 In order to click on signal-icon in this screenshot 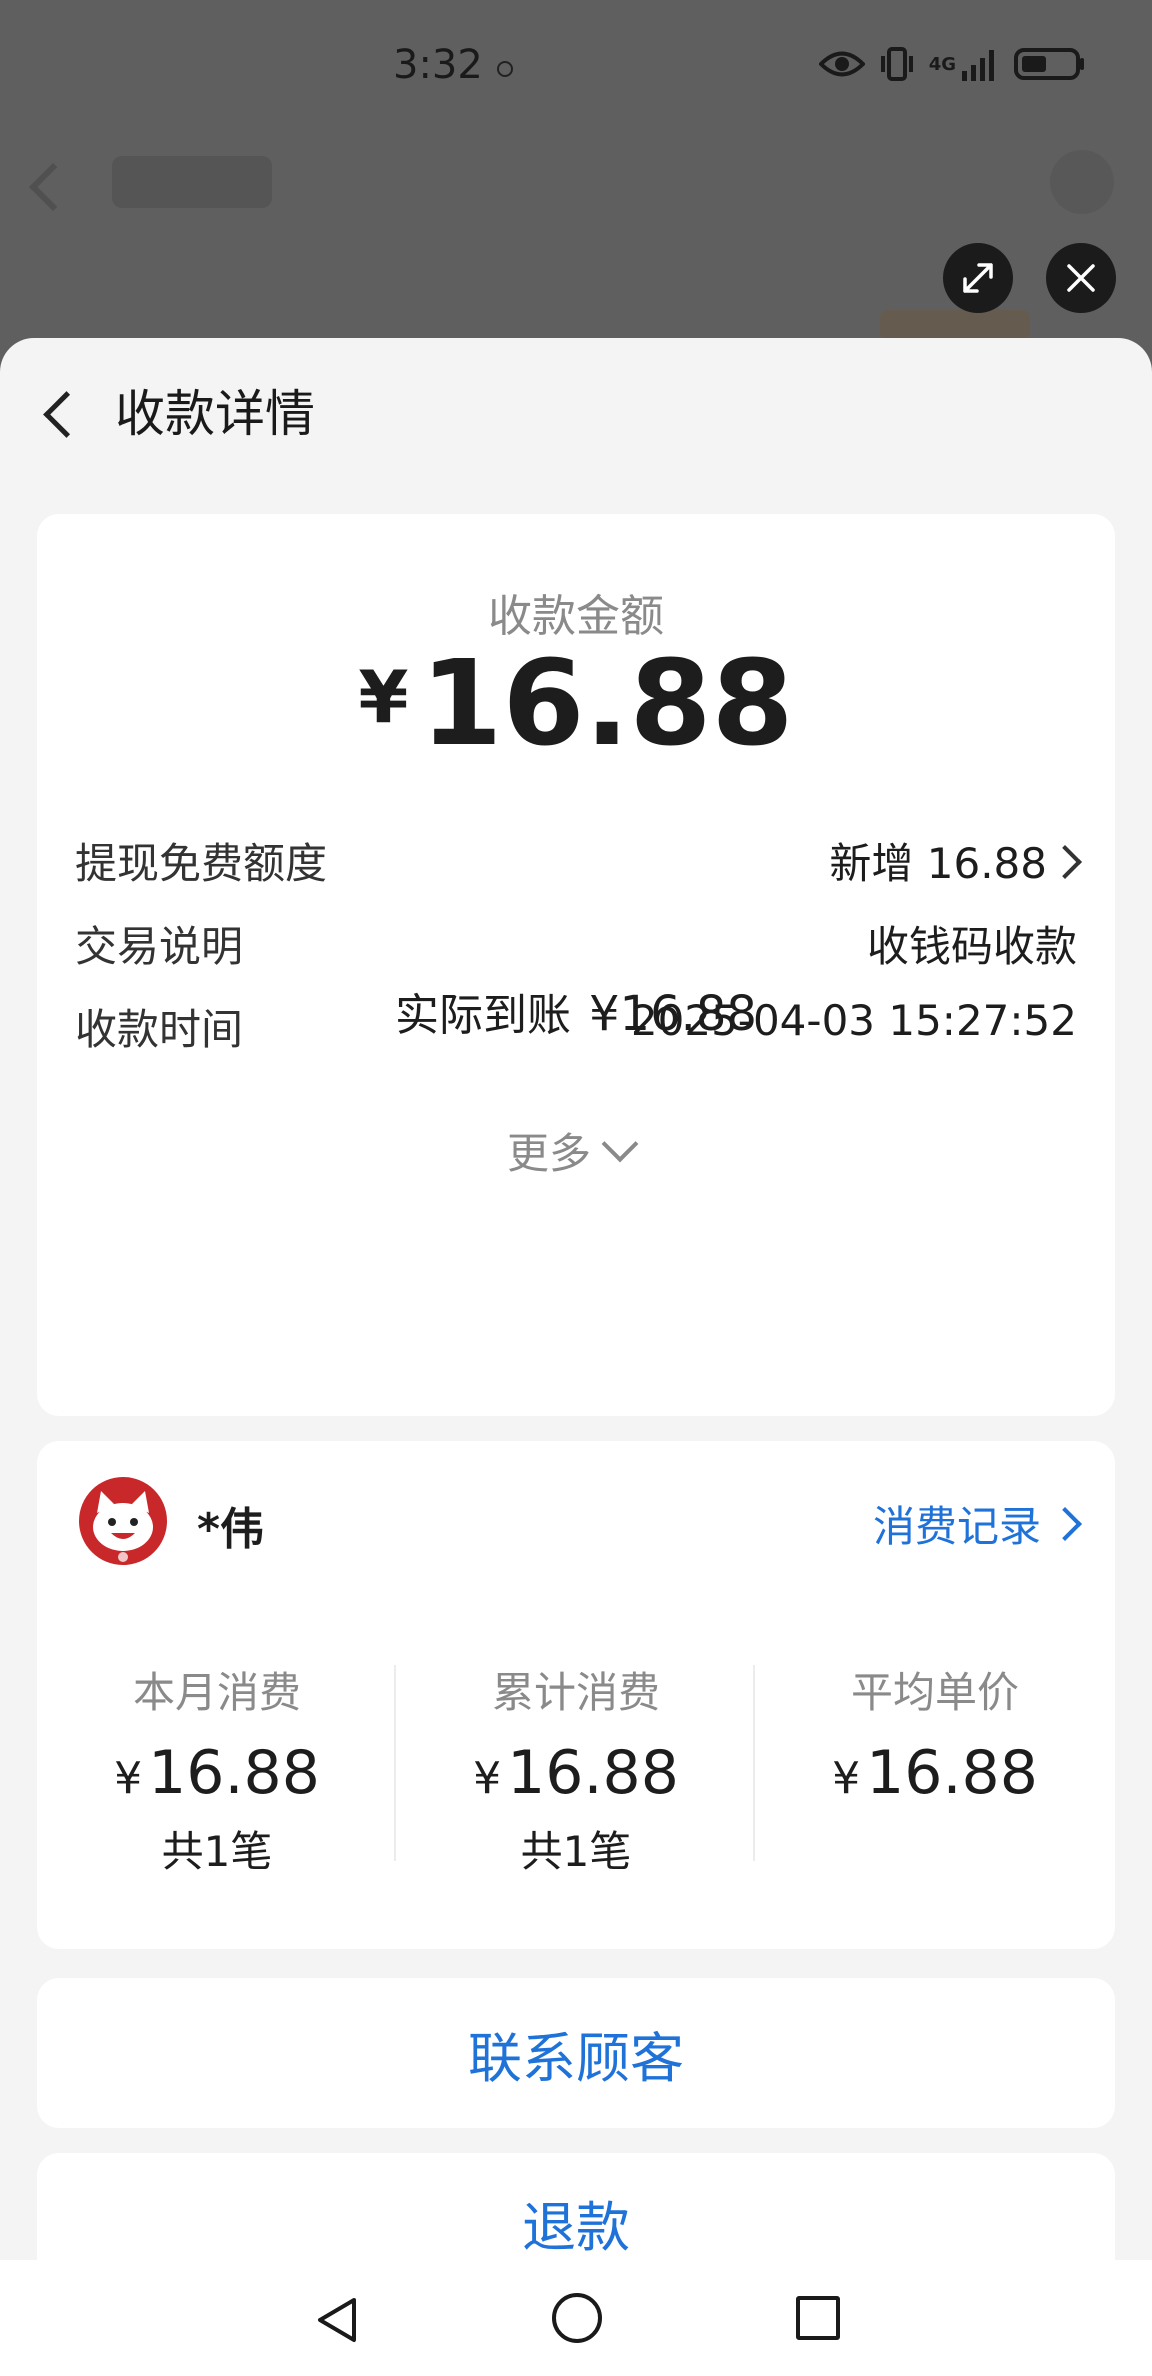, I will do `click(978, 65)`.